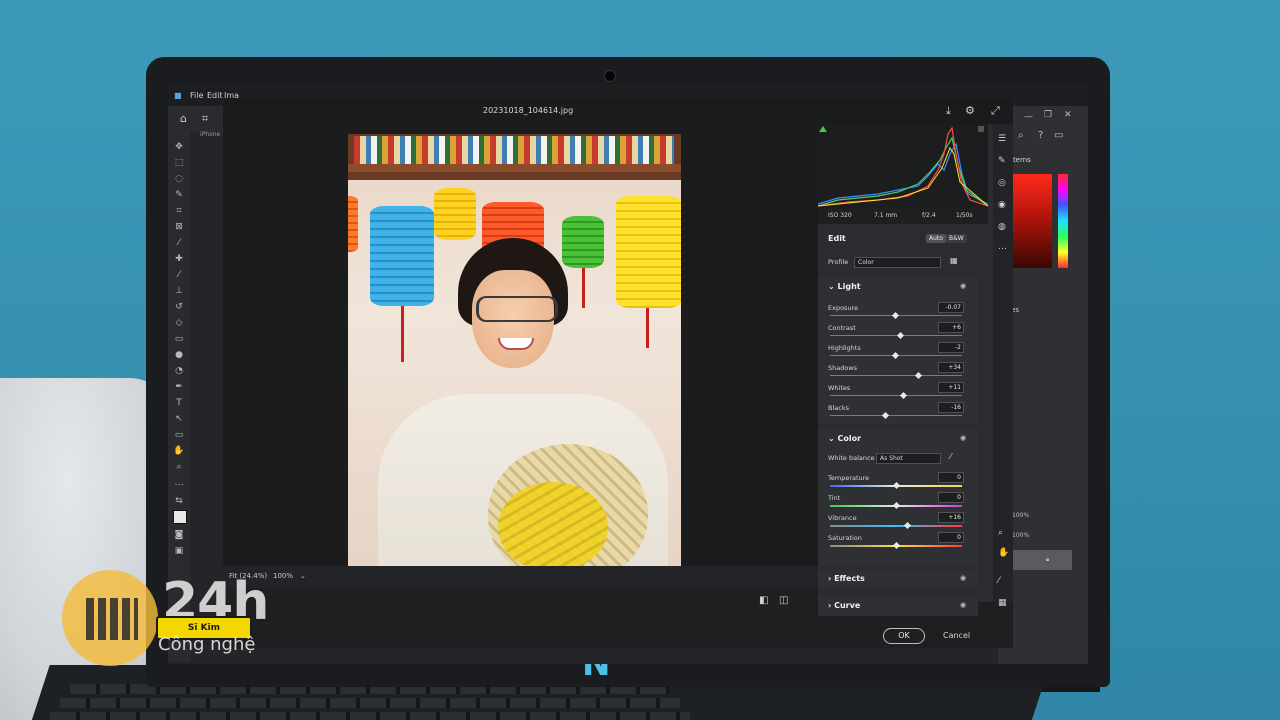 The height and width of the screenshot is (720, 1280). Describe the element at coordinates (904, 636) in the screenshot. I see `ok-button: OK` at that location.